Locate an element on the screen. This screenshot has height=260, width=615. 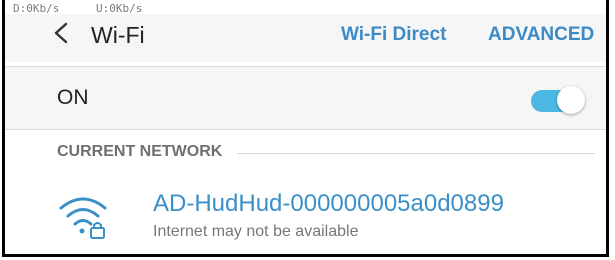
back-arrow-icon is located at coordinates (62, 33).